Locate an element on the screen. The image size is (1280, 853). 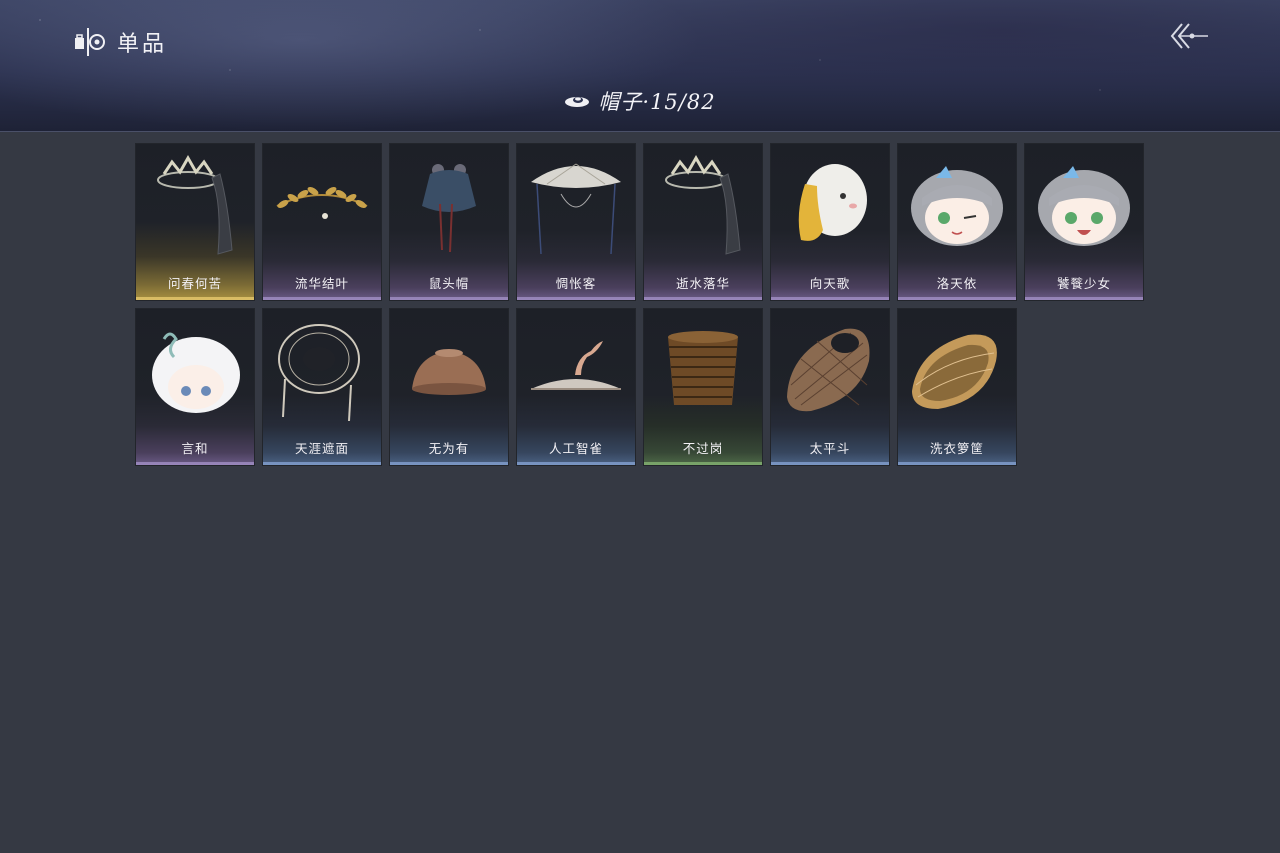
page-title-group: 单品 is located at coordinates (120, 42).